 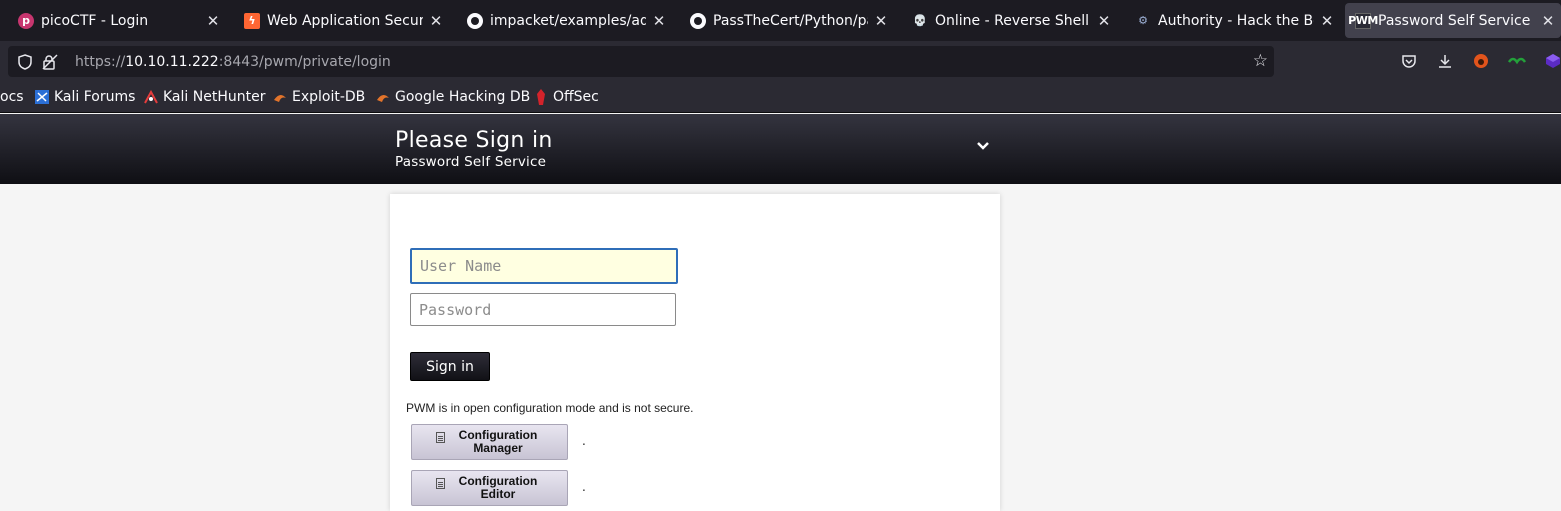 What do you see at coordinates (498, 487) in the screenshot?
I see `configuration-editor-label: Configuration Editor` at bounding box center [498, 487].